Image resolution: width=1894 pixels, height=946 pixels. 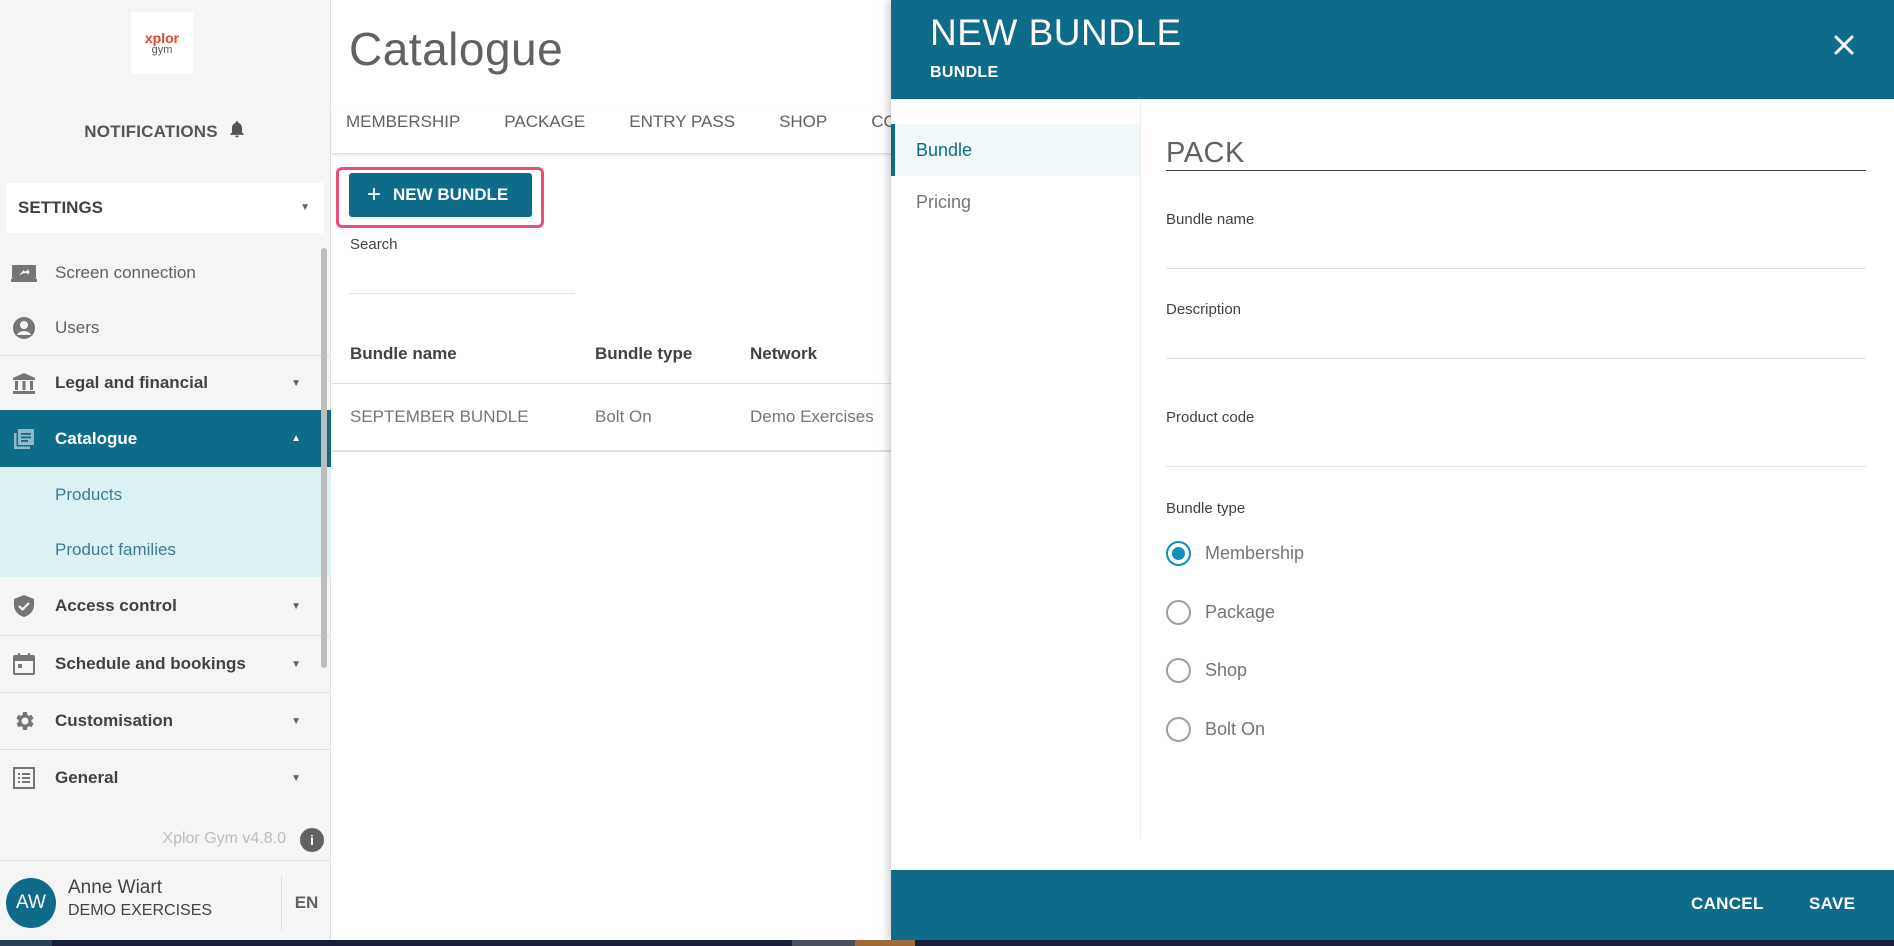 I want to click on sidebar-item-screen-connection: Screen connection, so click(x=165, y=272).